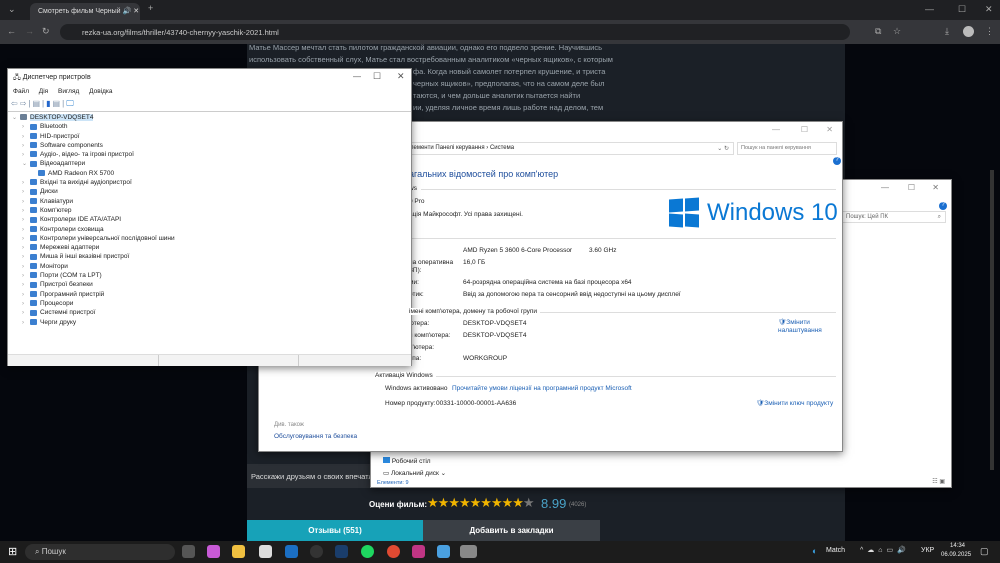  I want to click on tree-item: › Миша й інші вказівні пристрої, so click(93, 256).